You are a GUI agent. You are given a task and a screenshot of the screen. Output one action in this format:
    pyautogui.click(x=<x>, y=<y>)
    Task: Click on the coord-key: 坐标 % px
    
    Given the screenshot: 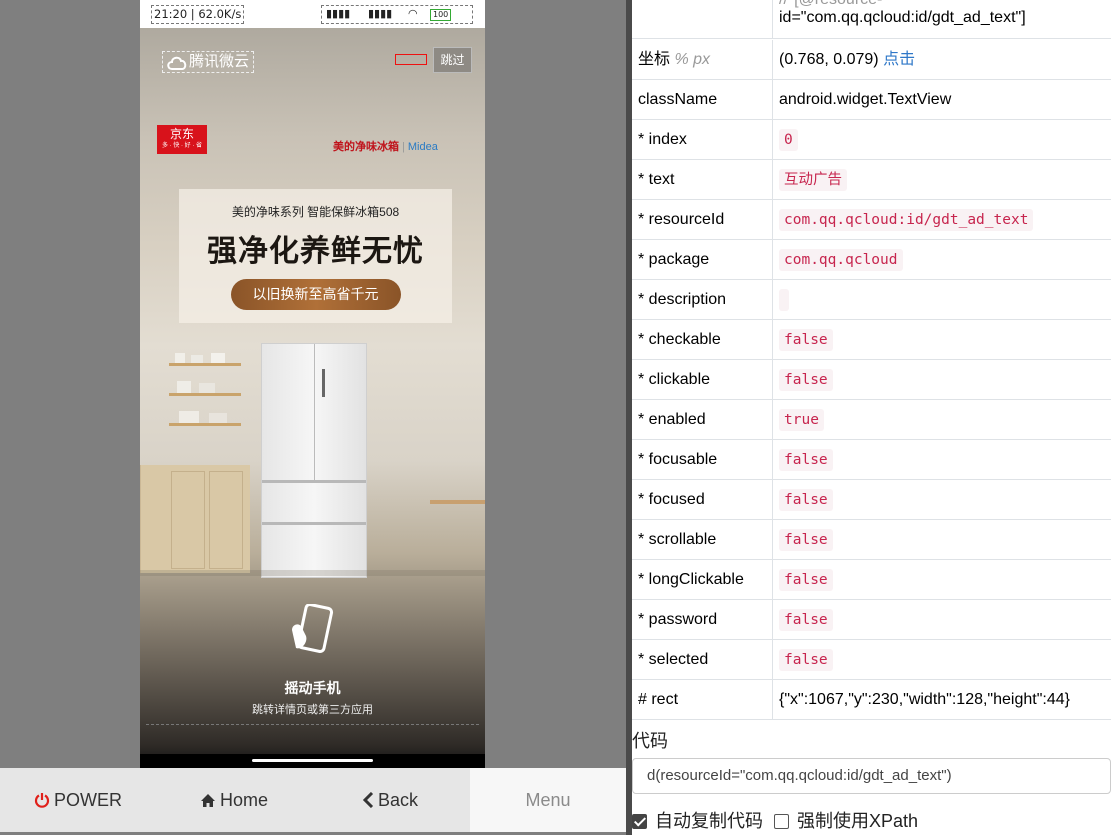 What is the action you would take?
    pyautogui.click(x=702, y=60)
    